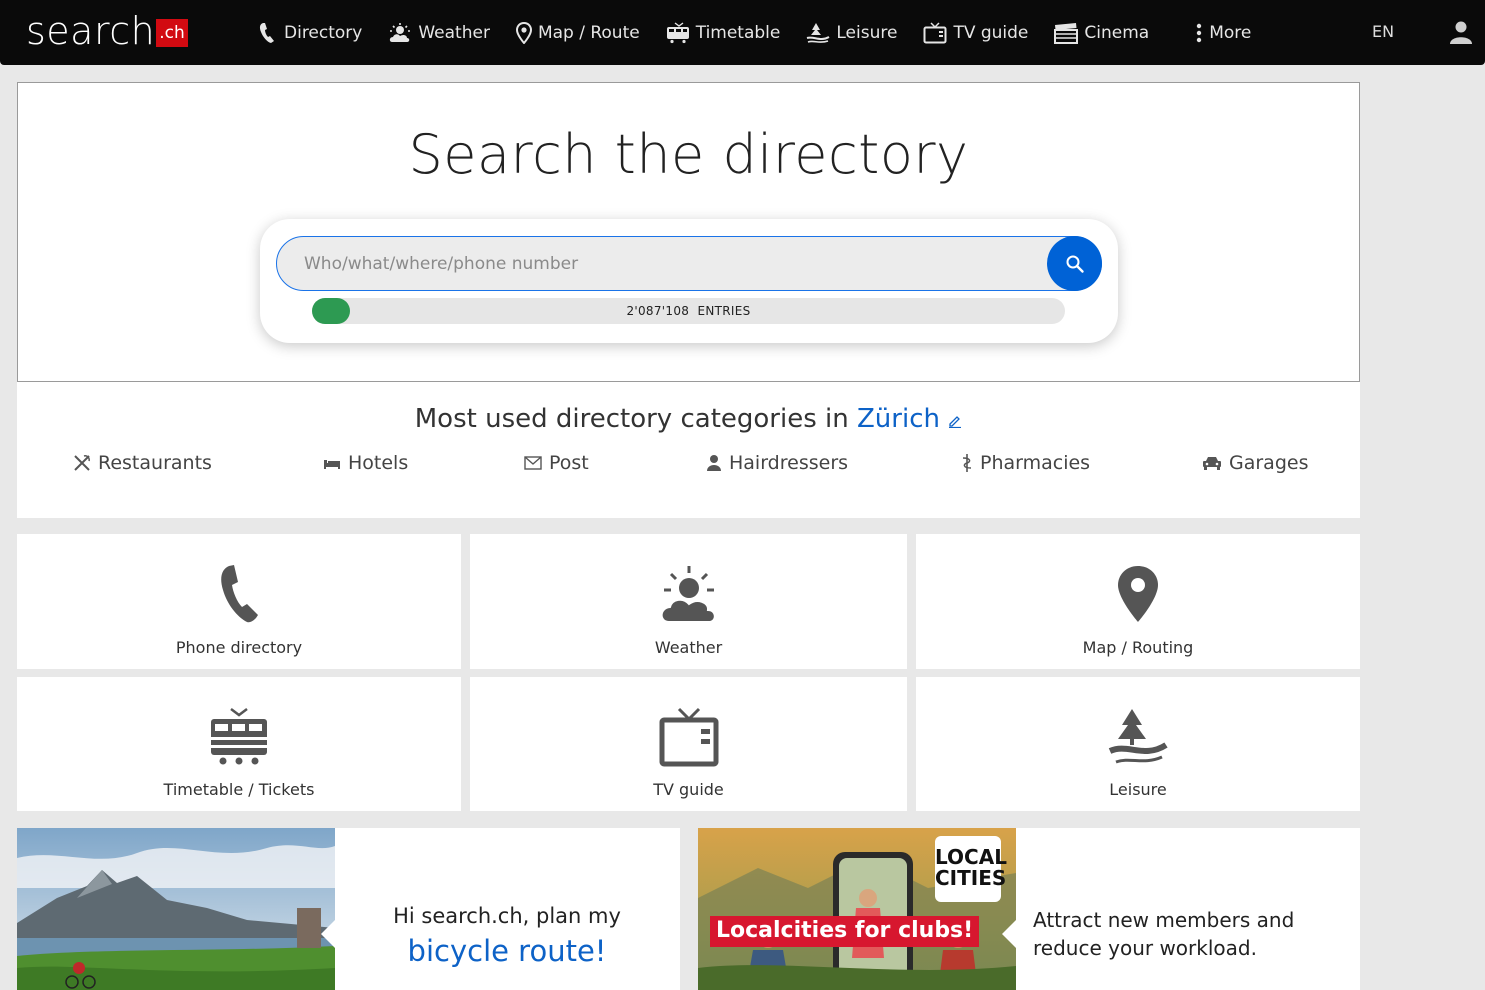 The height and width of the screenshot is (990, 1485). Describe the element at coordinates (569, 463) in the screenshot. I see `category-label: Post` at that location.